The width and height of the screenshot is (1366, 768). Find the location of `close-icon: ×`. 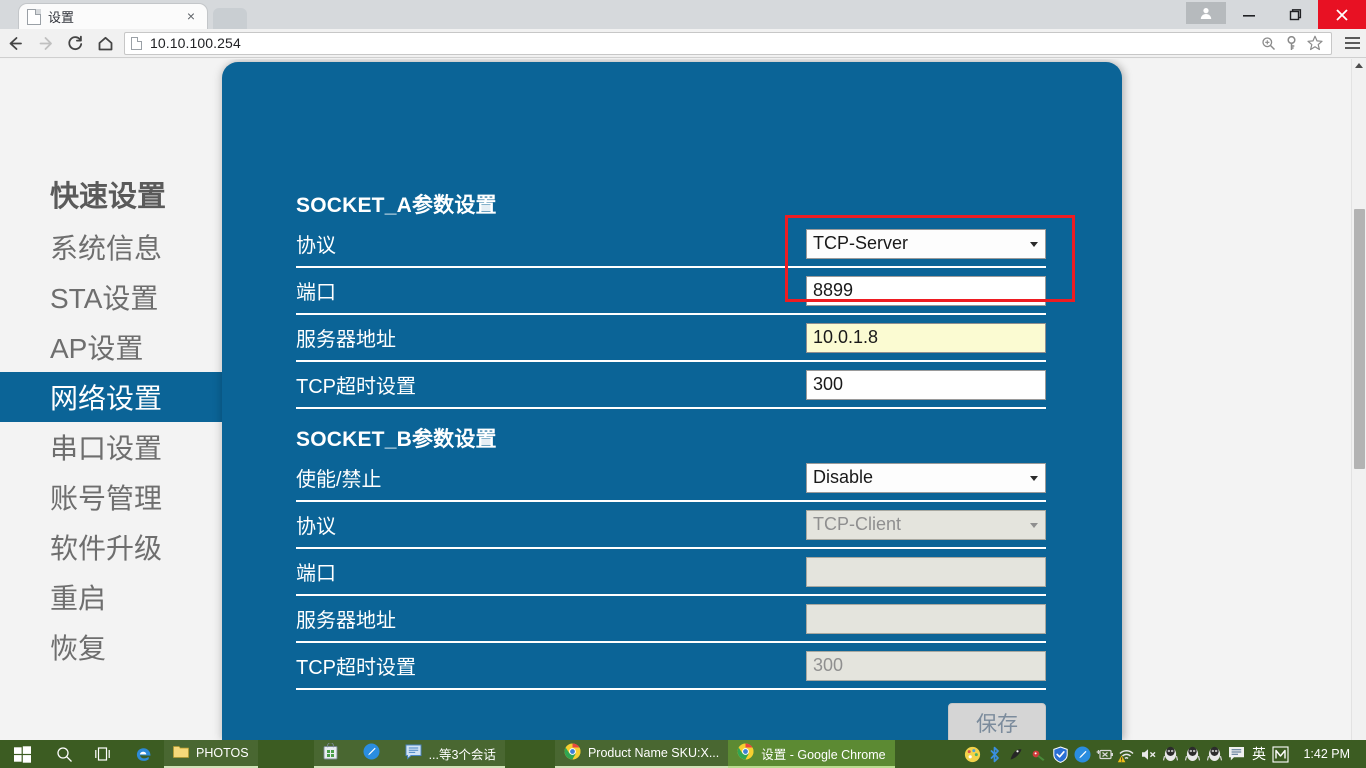

close-icon: × is located at coordinates (191, 16).